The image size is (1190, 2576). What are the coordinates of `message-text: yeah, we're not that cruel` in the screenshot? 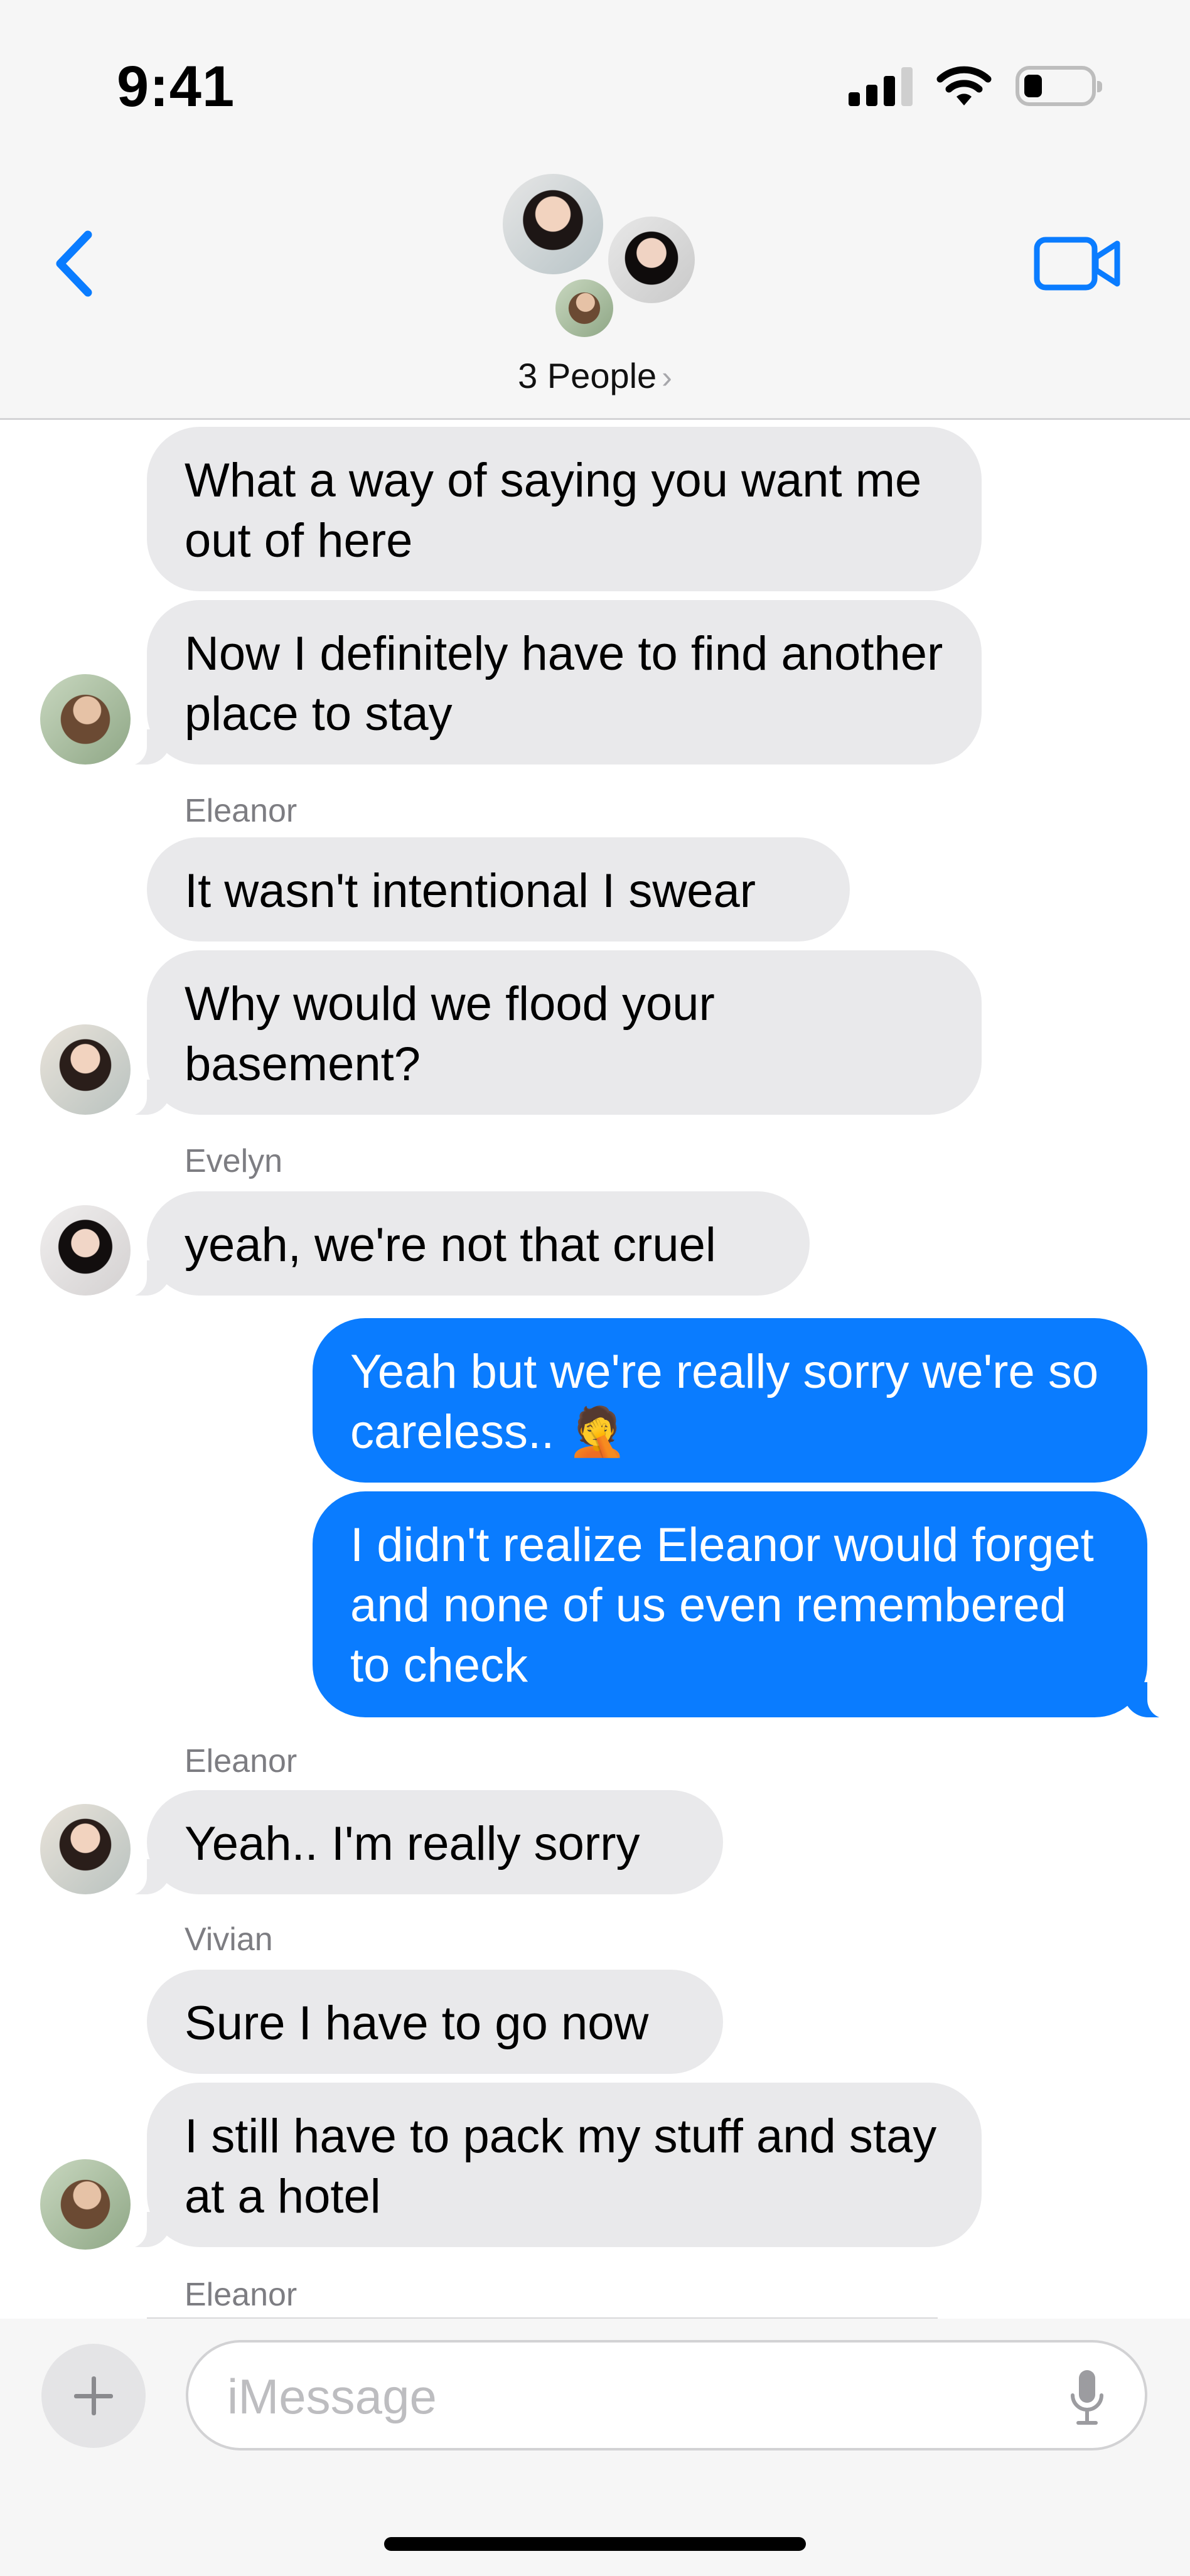 It's located at (450, 1245).